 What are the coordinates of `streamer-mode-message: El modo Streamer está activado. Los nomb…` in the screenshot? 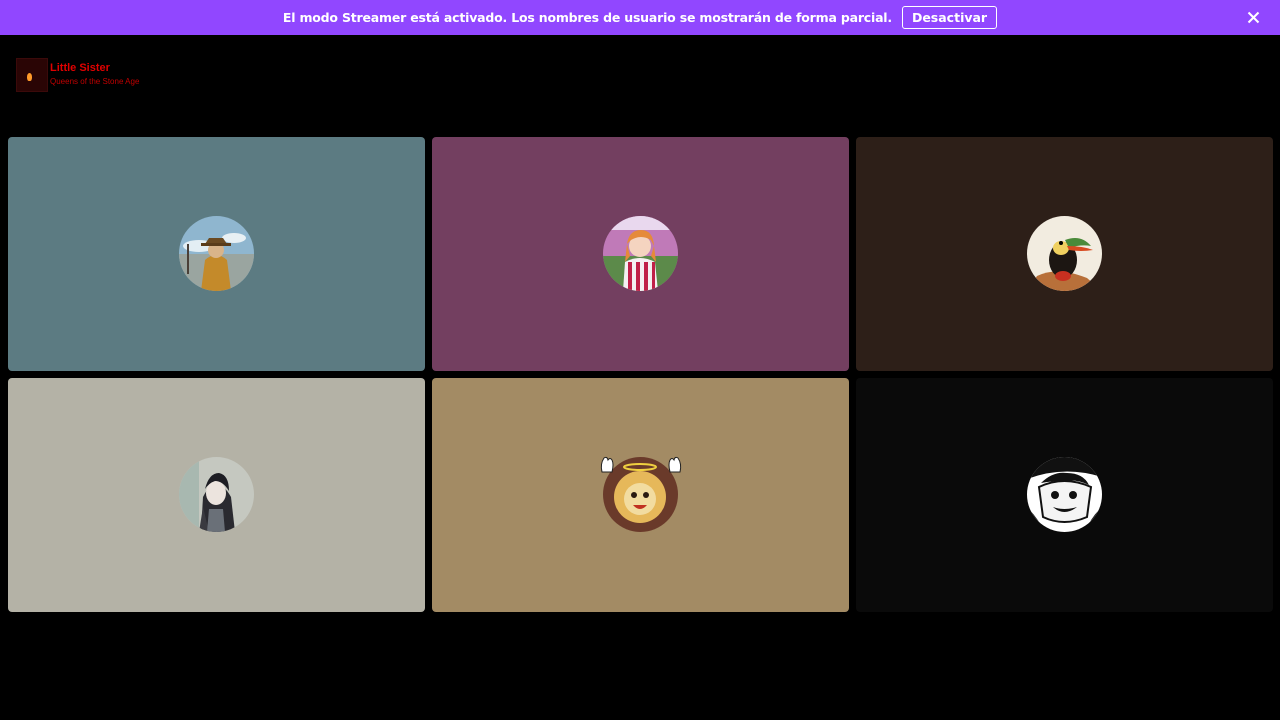 It's located at (587, 17).